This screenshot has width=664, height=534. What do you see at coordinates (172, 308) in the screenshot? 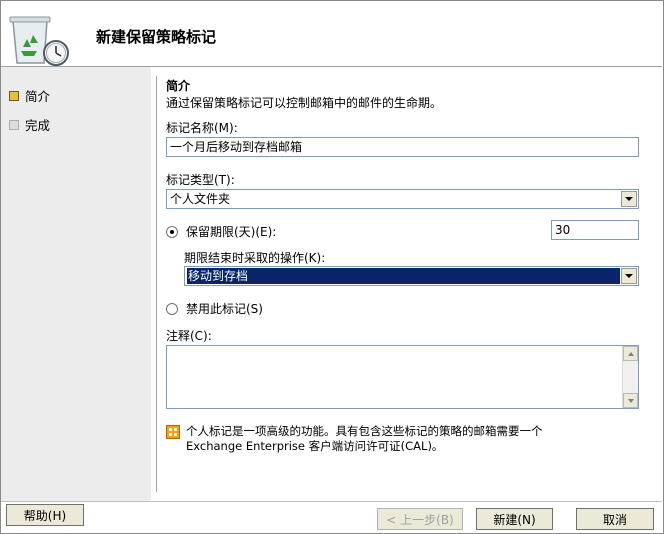
I see `radio-unselected-icon` at bounding box center [172, 308].